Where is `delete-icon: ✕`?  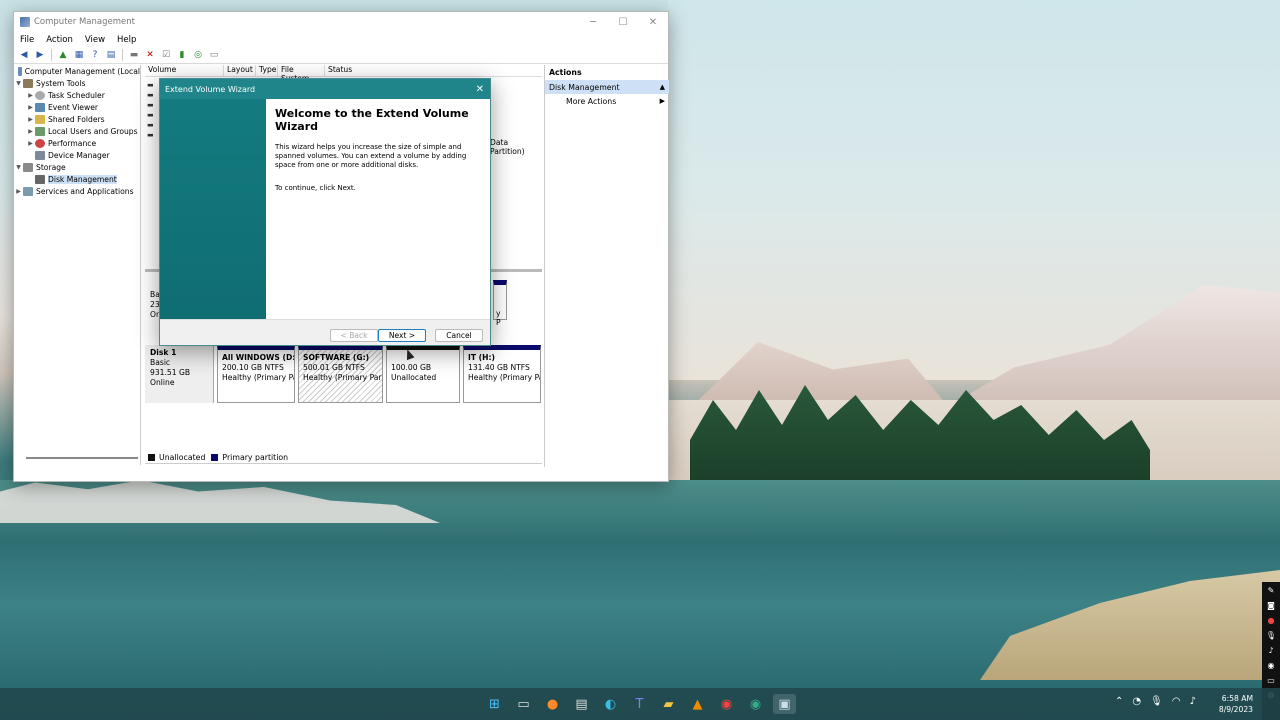
delete-icon: ✕ is located at coordinates (150, 55).